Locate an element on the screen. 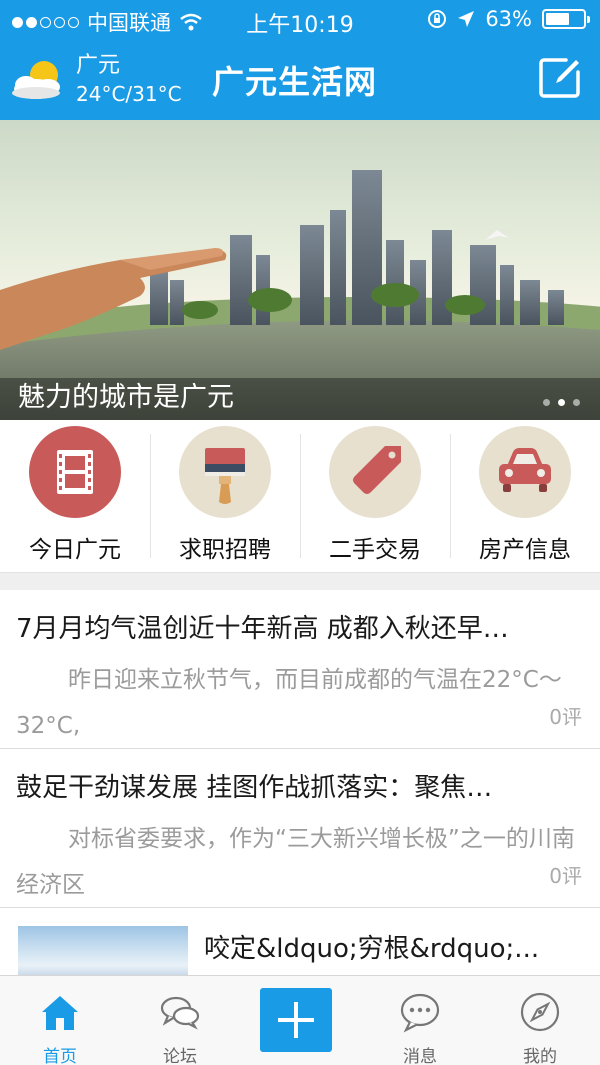 This screenshot has height=1065, width=600. tab-label: 首页 is located at coordinates (60, 1056).